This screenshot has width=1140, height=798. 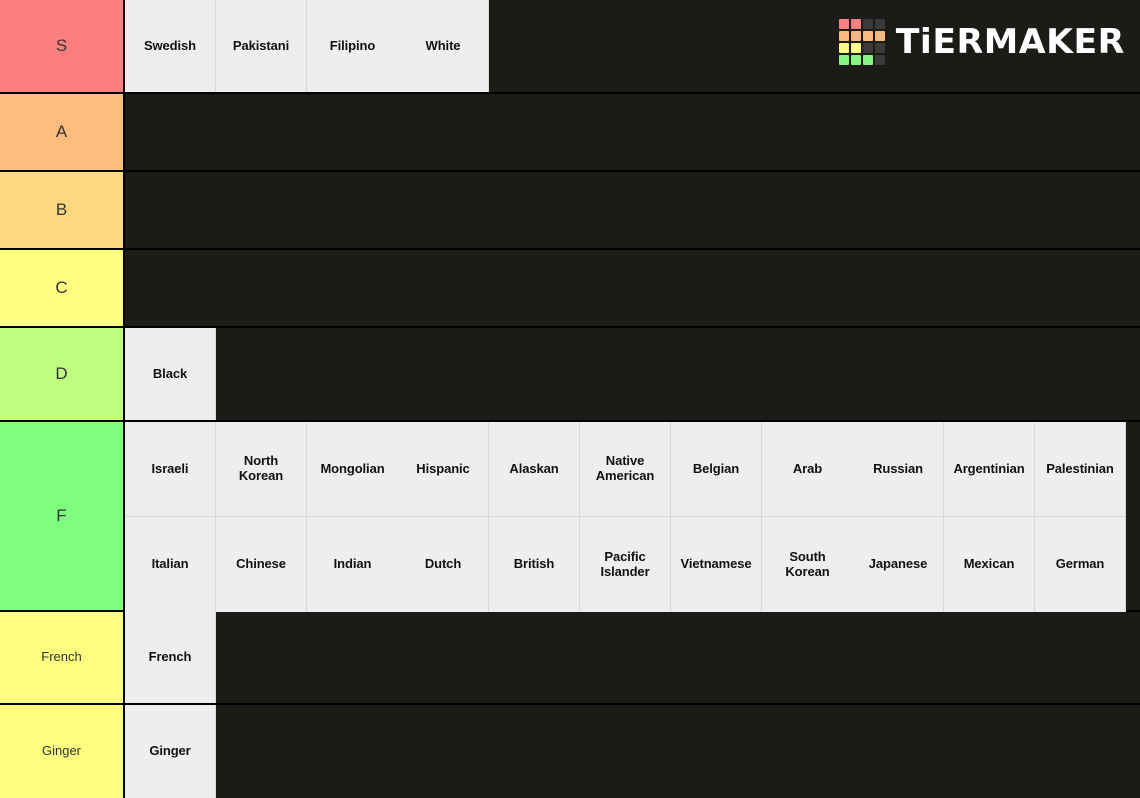 What do you see at coordinates (1080, 564) in the screenshot?
I see `tier-item: German` at bounding box center [1080, 564].